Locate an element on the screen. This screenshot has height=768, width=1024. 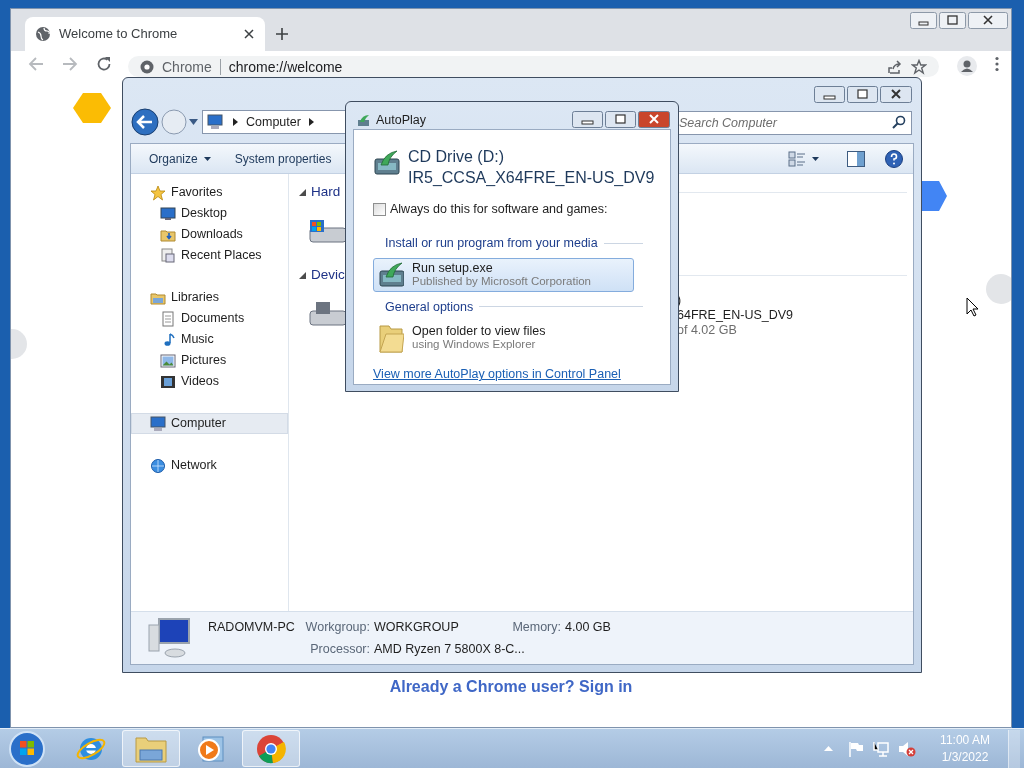
disc-drive-icon is located at coordinates (328, 314).